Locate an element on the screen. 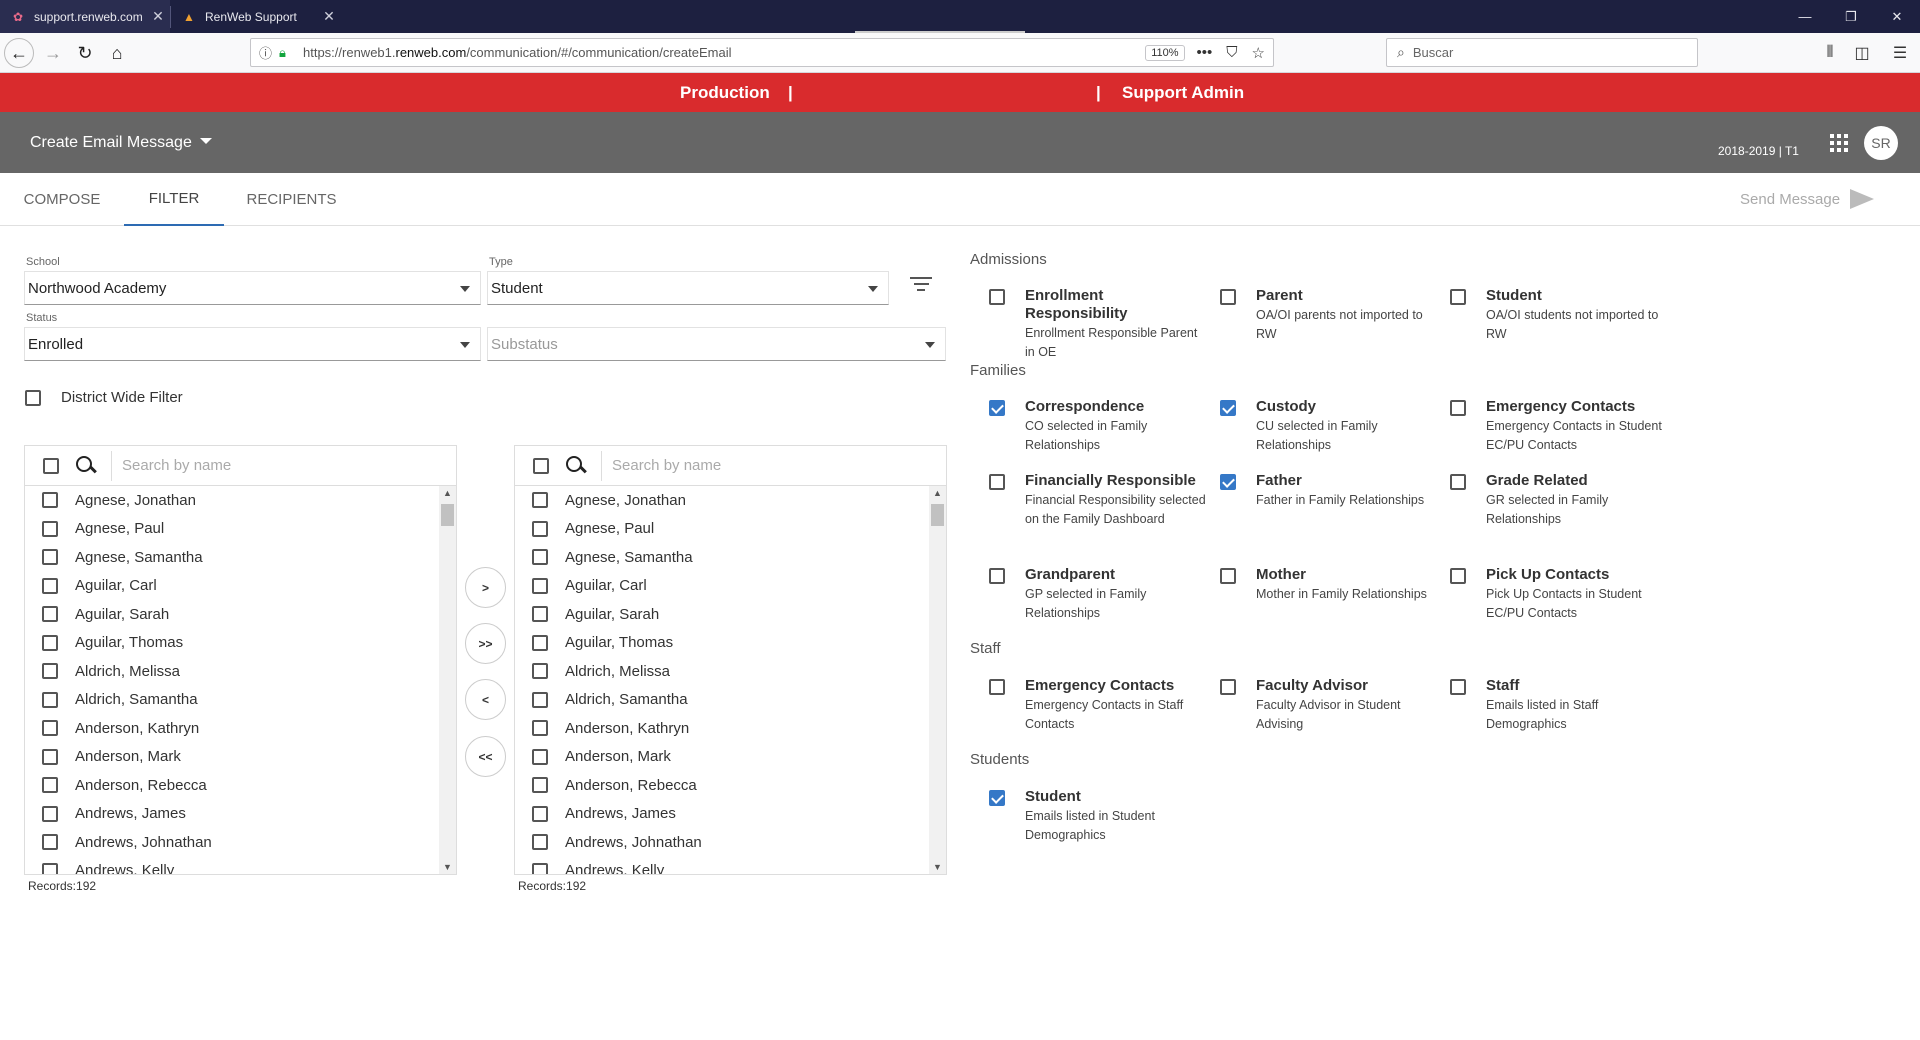  list-item: Anderson, Kathryn is located at coordinates (240, 728).